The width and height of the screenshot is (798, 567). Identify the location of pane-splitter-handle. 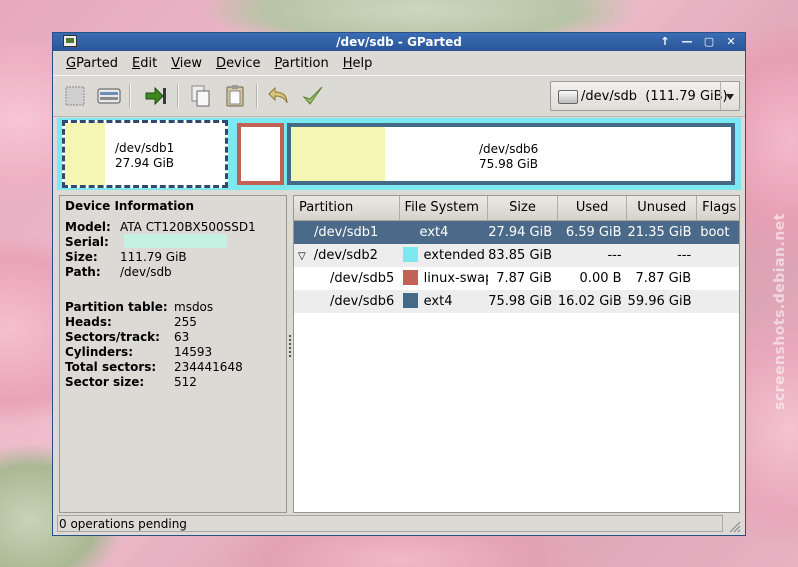
(290, 348).